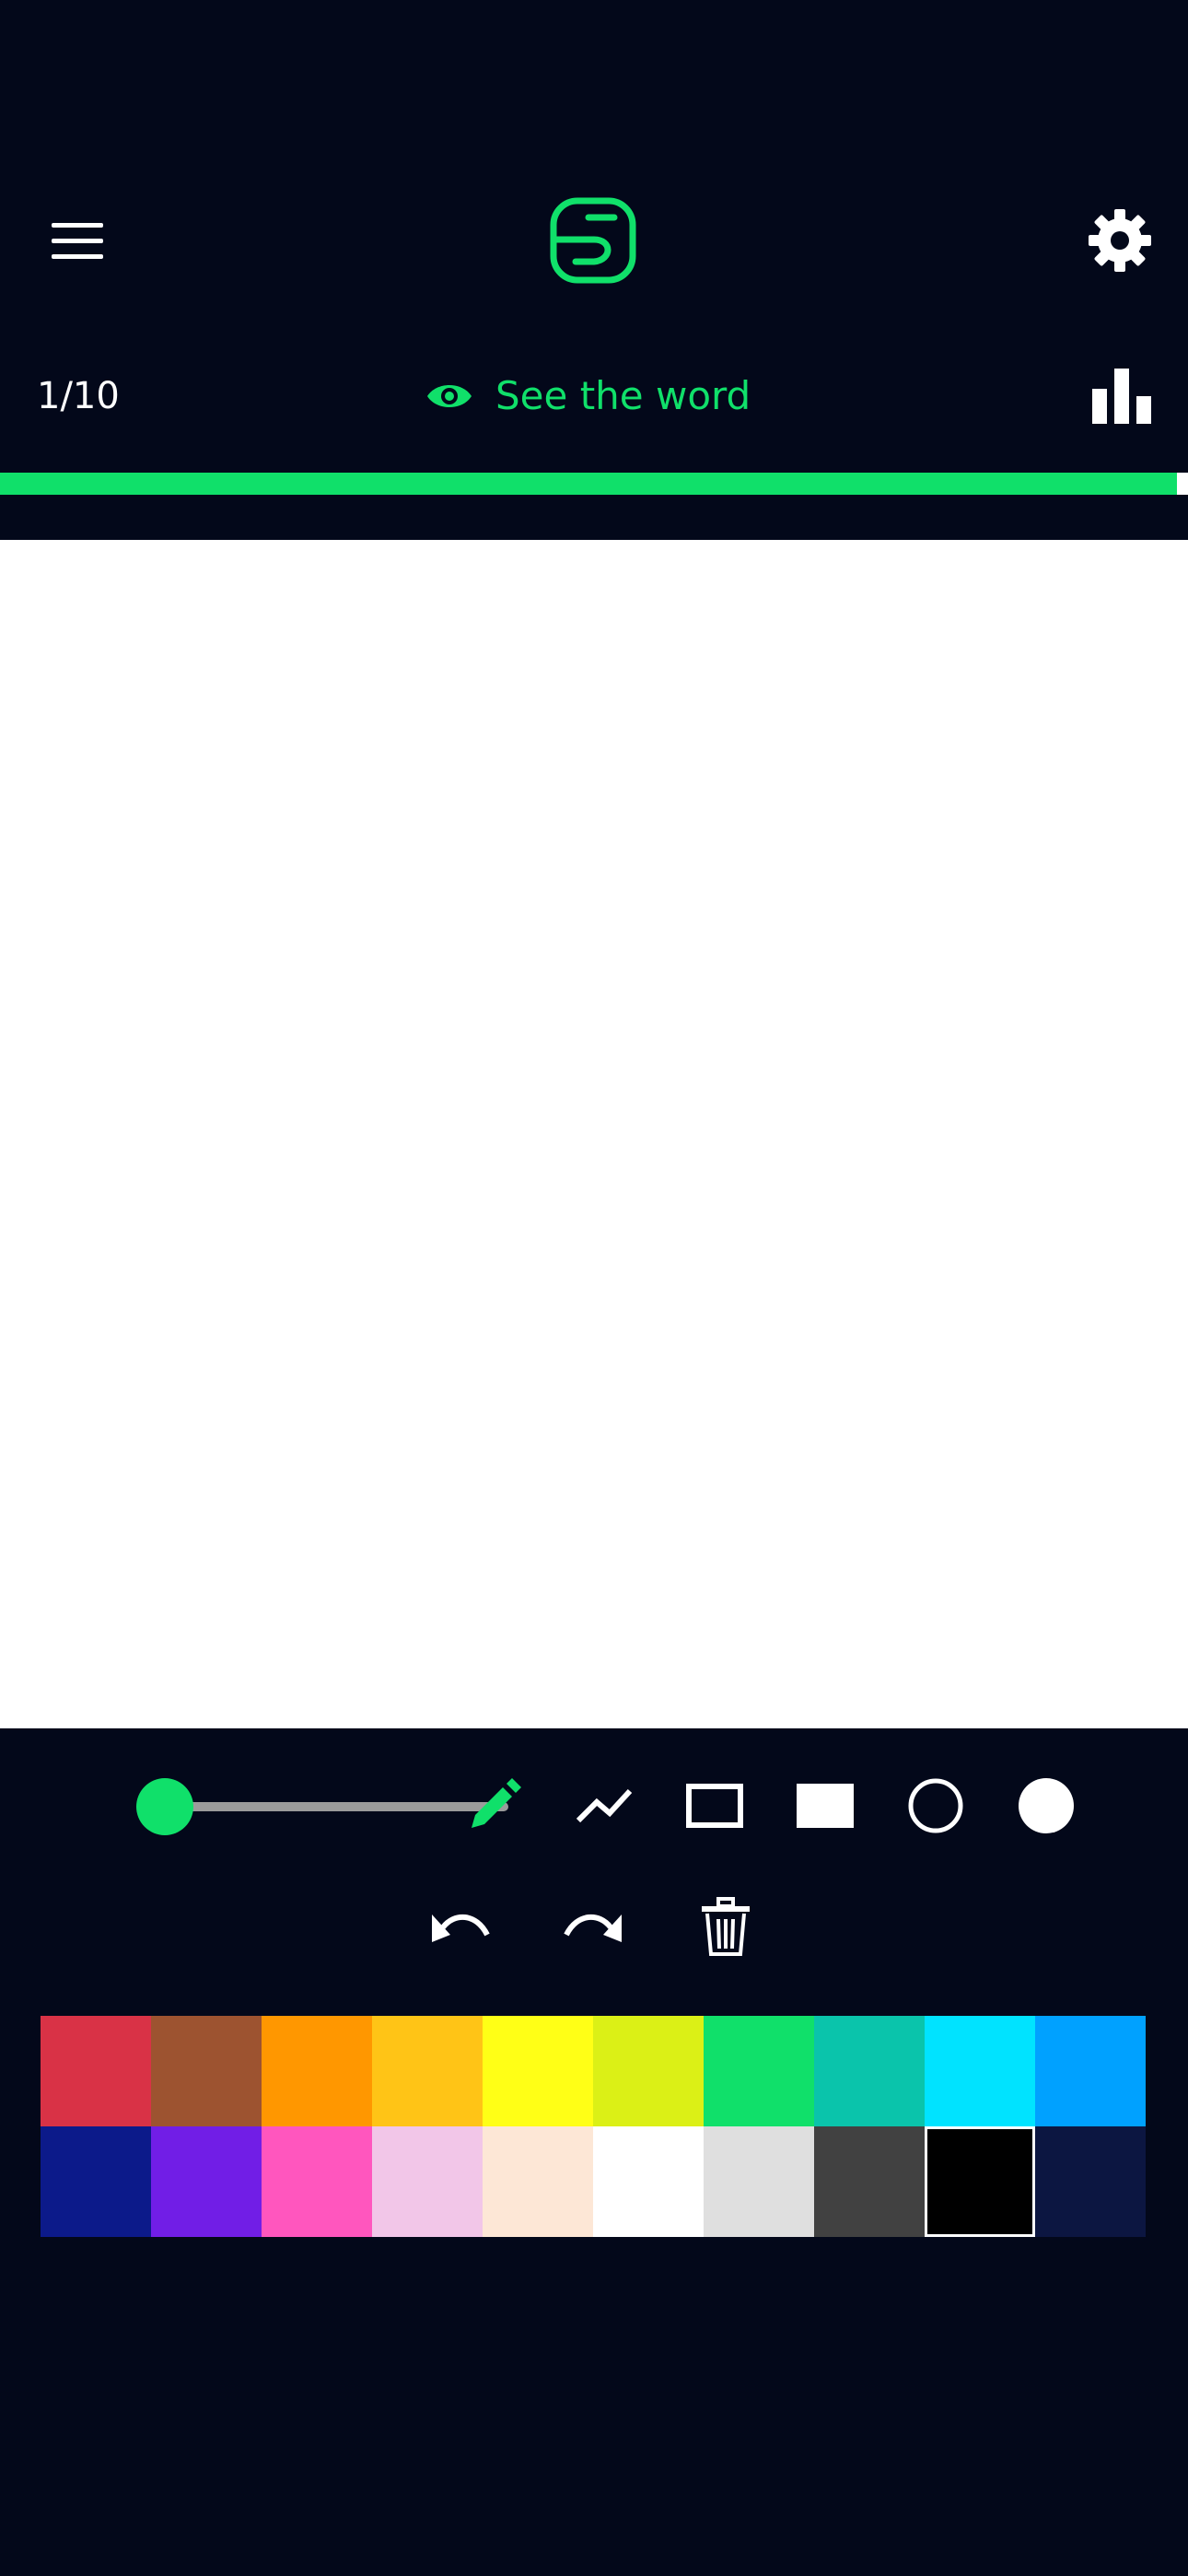 Image resolution: width=1188 pixels, height=2576 pixels. I want to click on pencil-tool-button, so click(493, 1806).